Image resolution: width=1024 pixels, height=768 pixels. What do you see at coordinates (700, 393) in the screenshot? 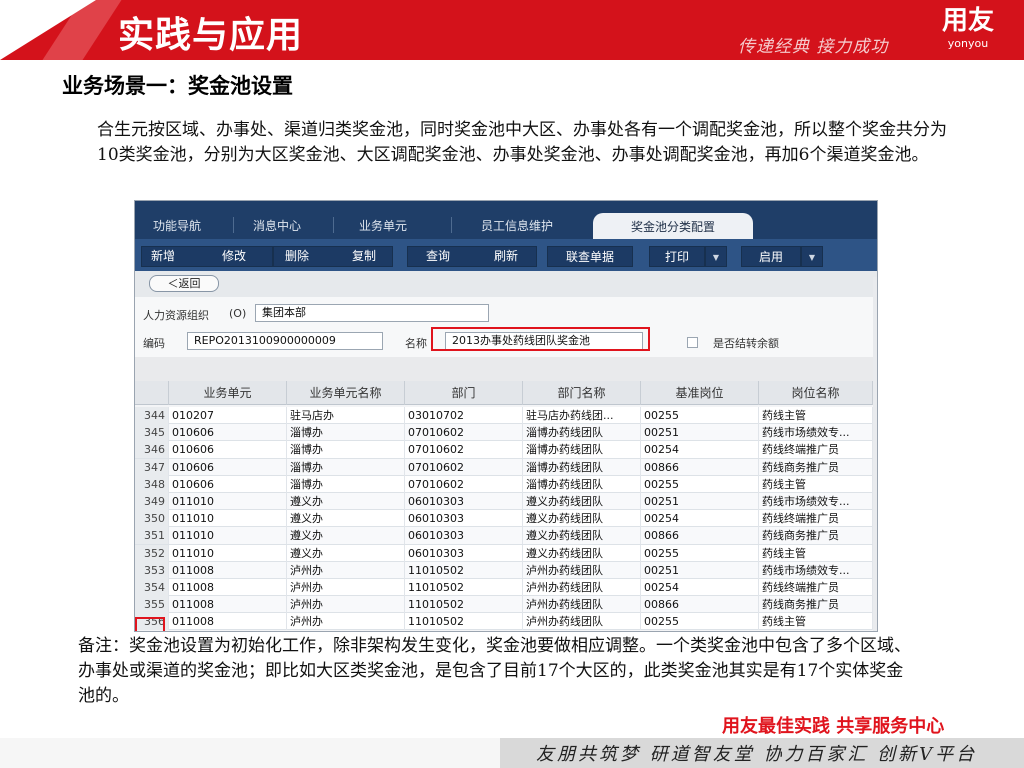
I see `column-header: 基准岗位` at bounding box center [700, 393].